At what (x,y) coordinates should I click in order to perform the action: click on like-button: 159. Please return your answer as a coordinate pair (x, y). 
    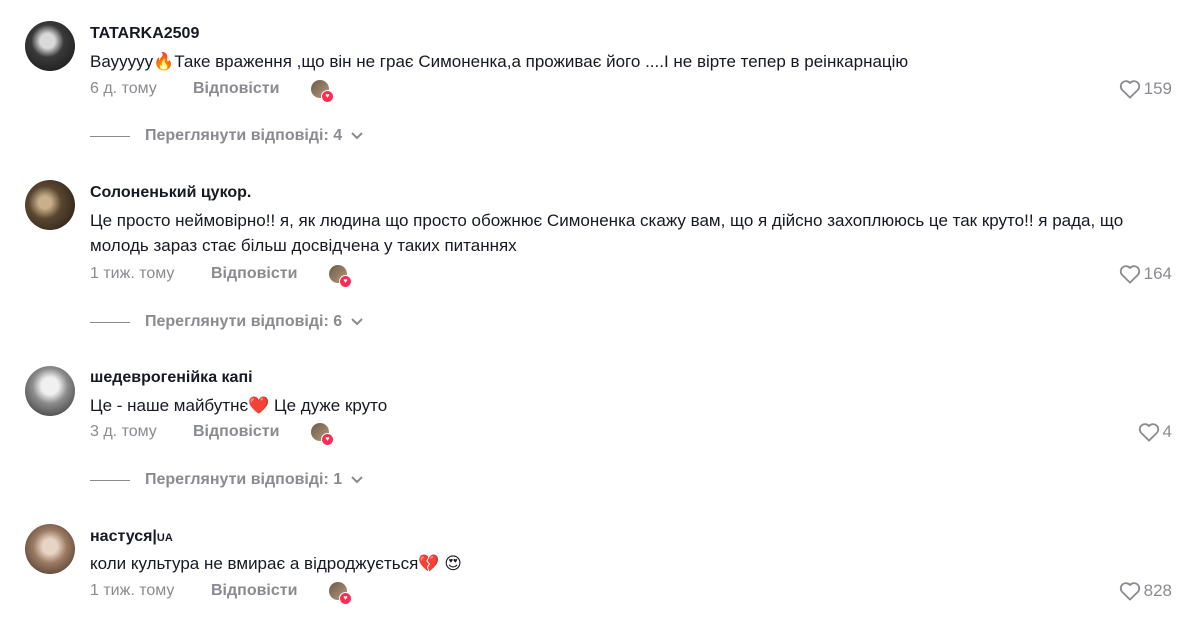
    Looking at the image, I should click on (1145, 89).